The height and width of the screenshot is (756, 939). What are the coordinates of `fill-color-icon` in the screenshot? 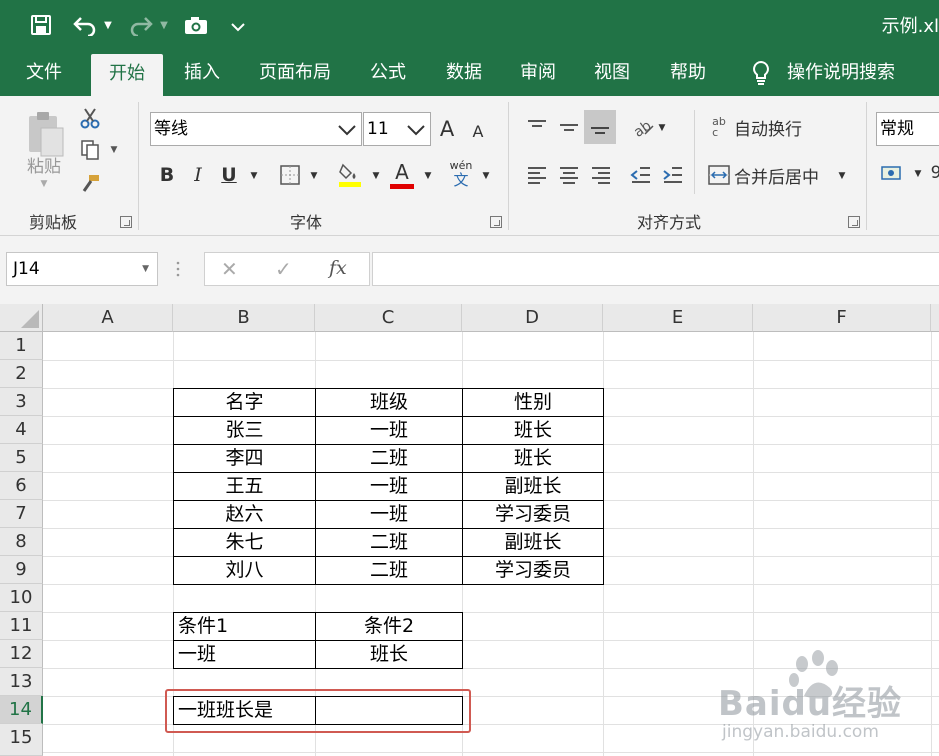 It's located at (350, 175).